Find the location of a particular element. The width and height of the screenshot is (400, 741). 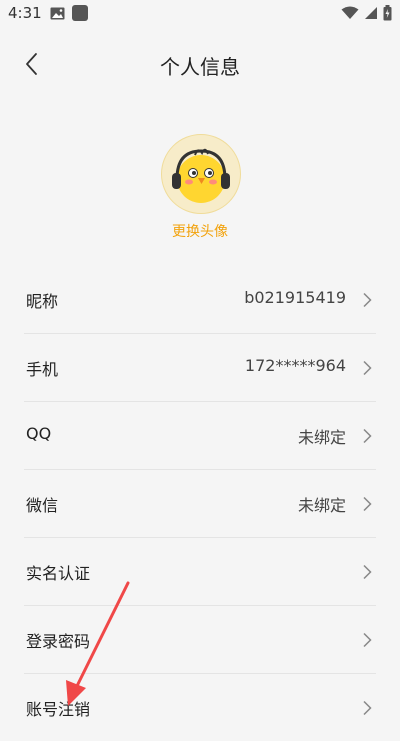

chick-headphones-avatar-icon is located at coordinates (201, 175).